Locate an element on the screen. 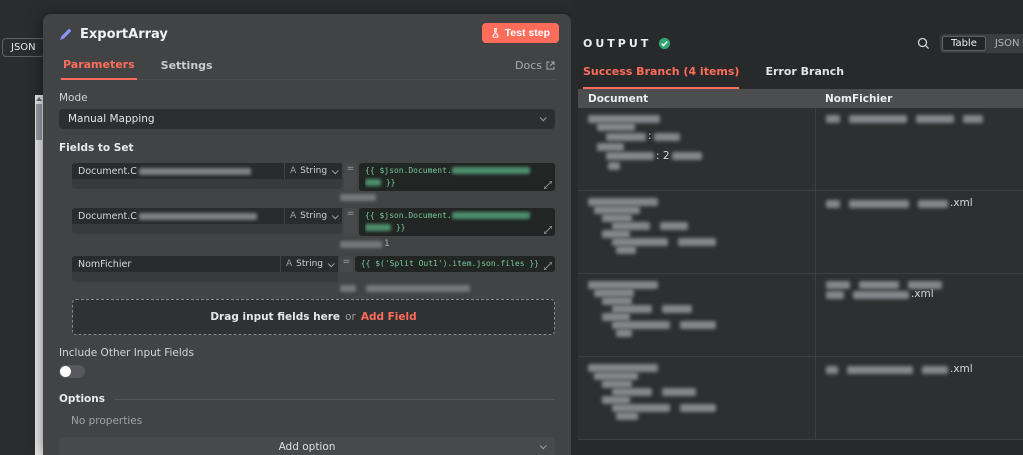 The image size is (1023, 455). output-header: OUTPUT TableJSONSchema is located at coordinates (803, 43).